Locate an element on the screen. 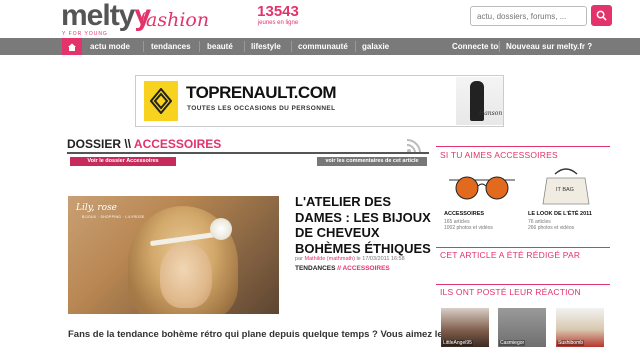  renault-logo is located at coordinates (161, 101).